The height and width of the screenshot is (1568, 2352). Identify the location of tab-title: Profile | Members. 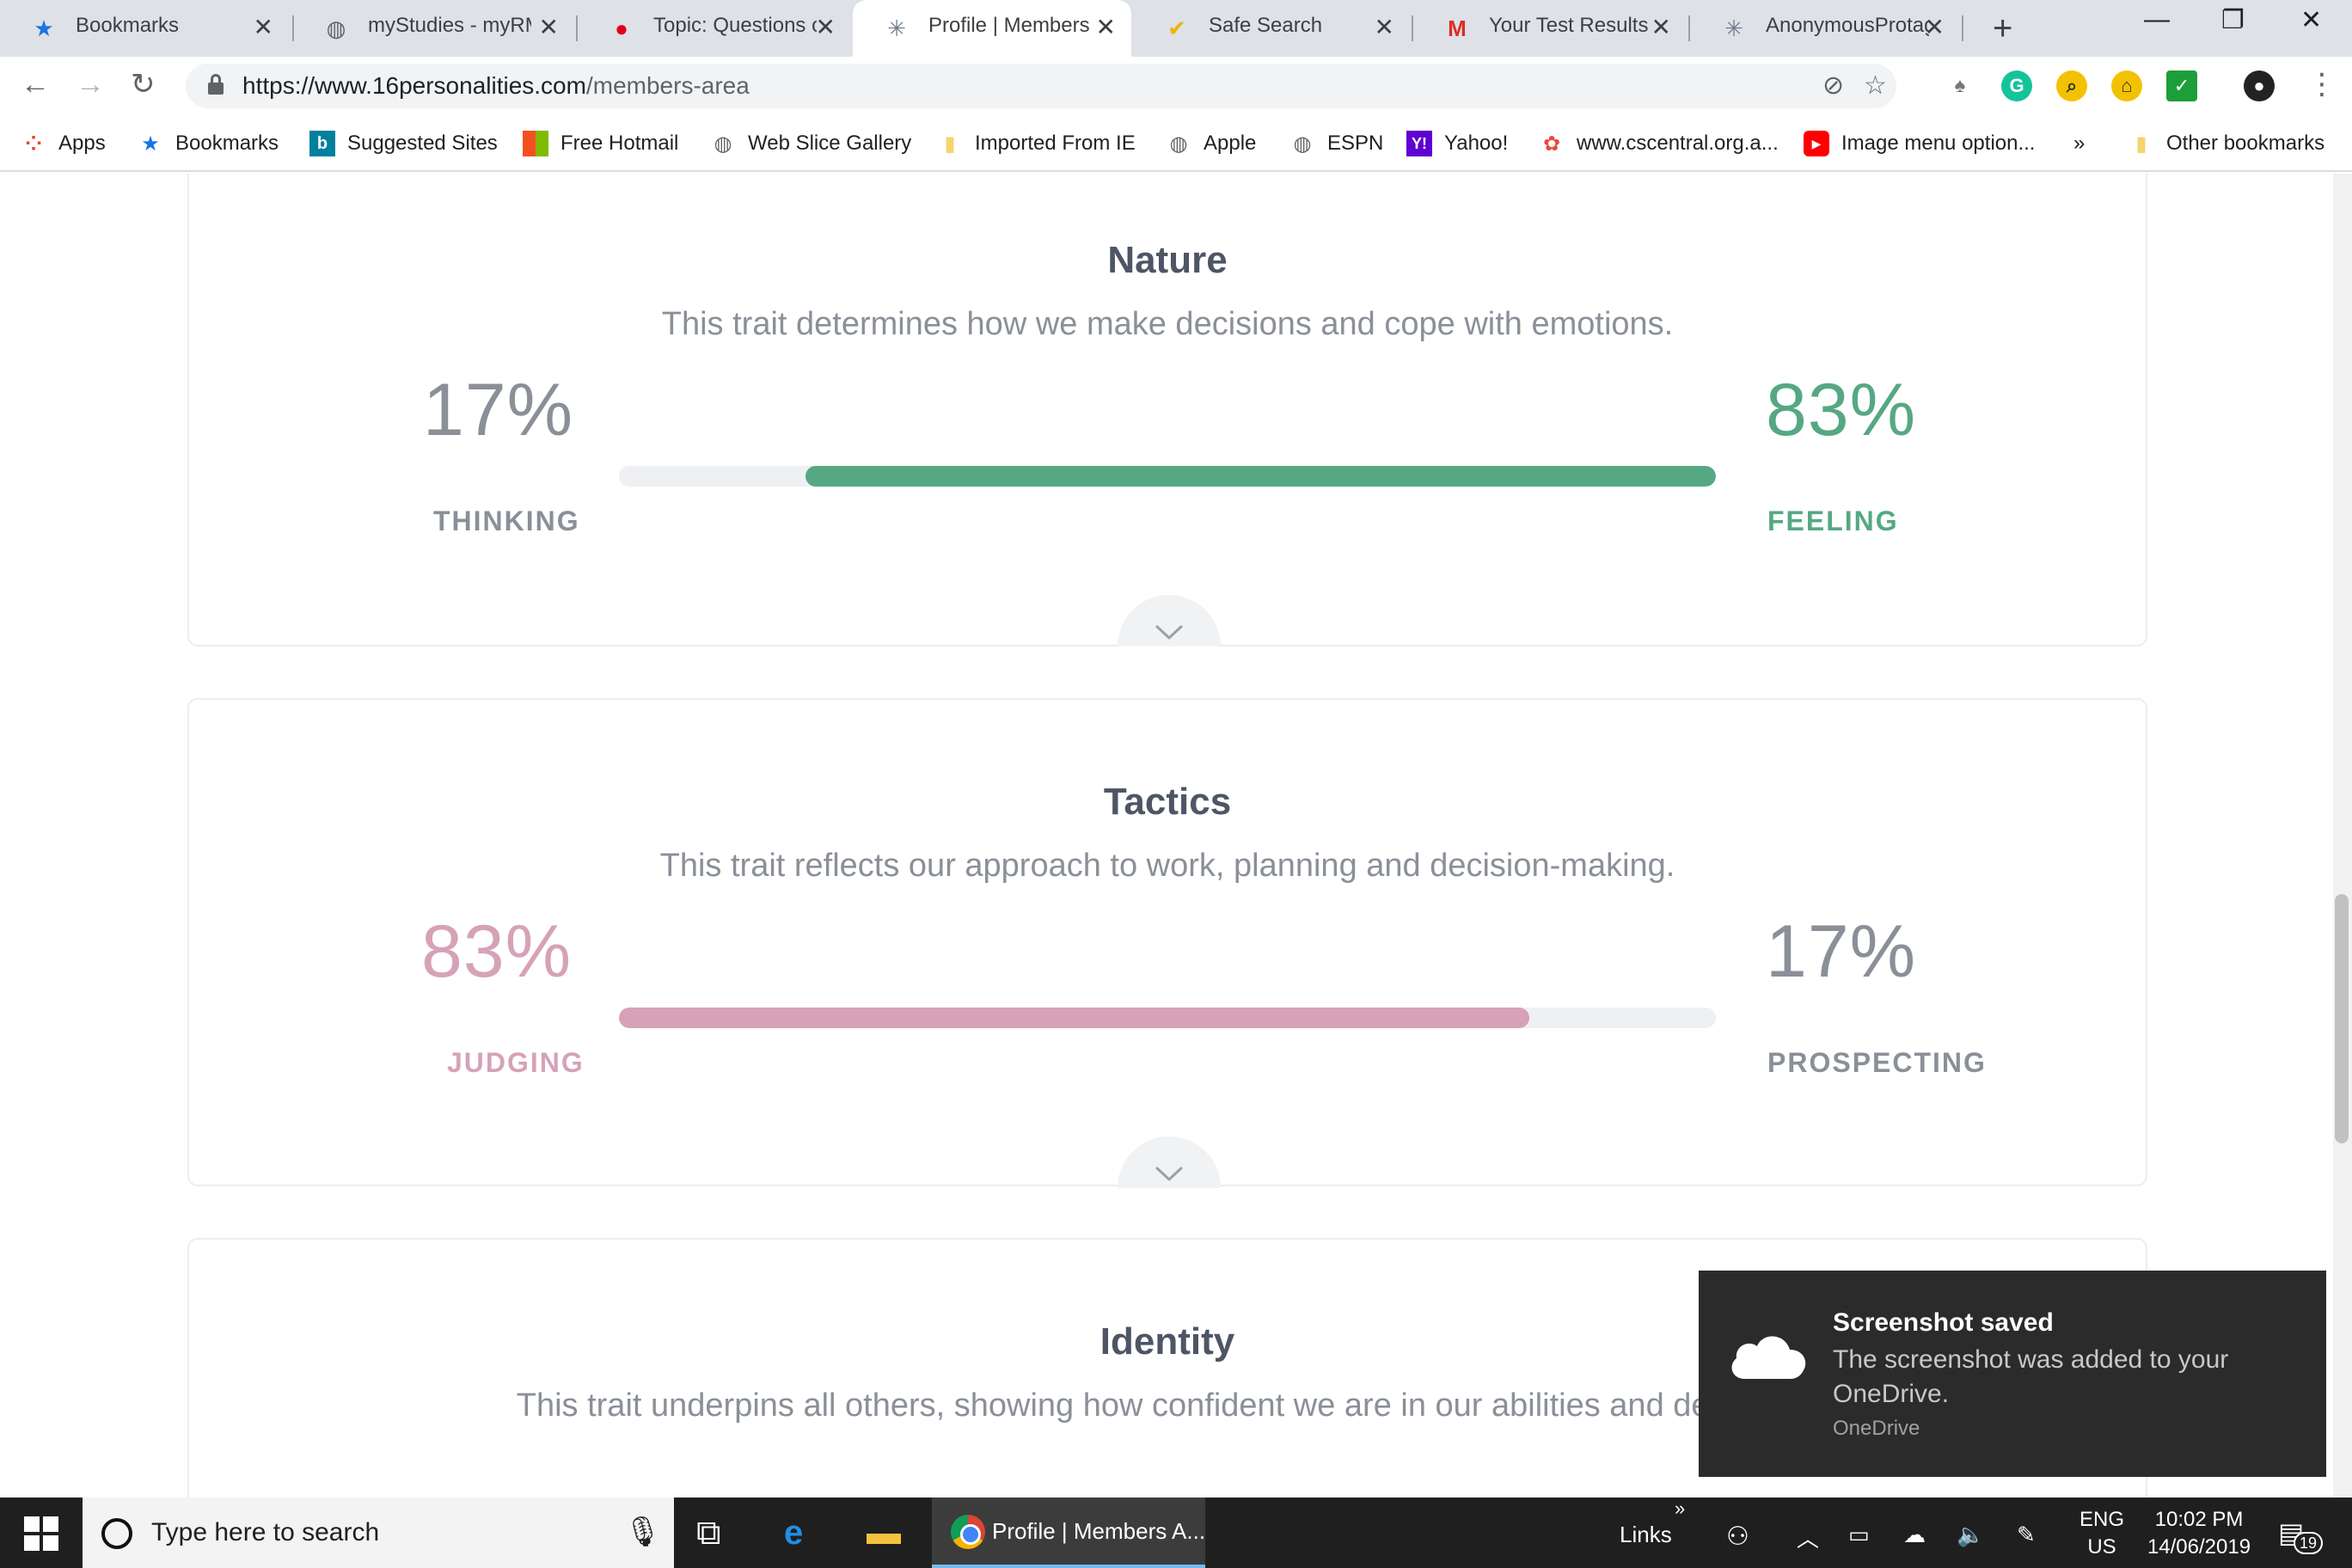
(1009, 25).